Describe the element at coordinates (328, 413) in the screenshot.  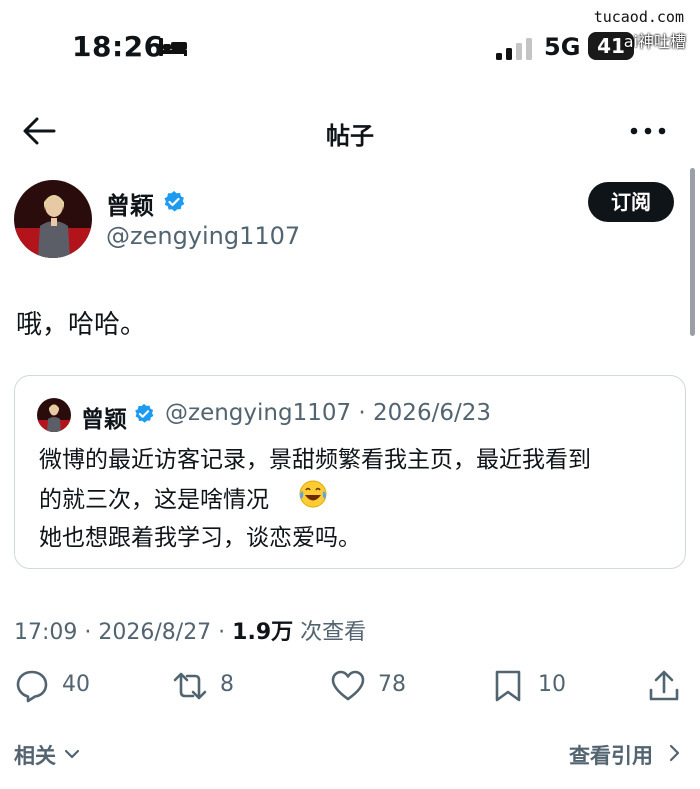
I see `quote-handle-date: @zengying1107 · 2026/6/23` at that location.